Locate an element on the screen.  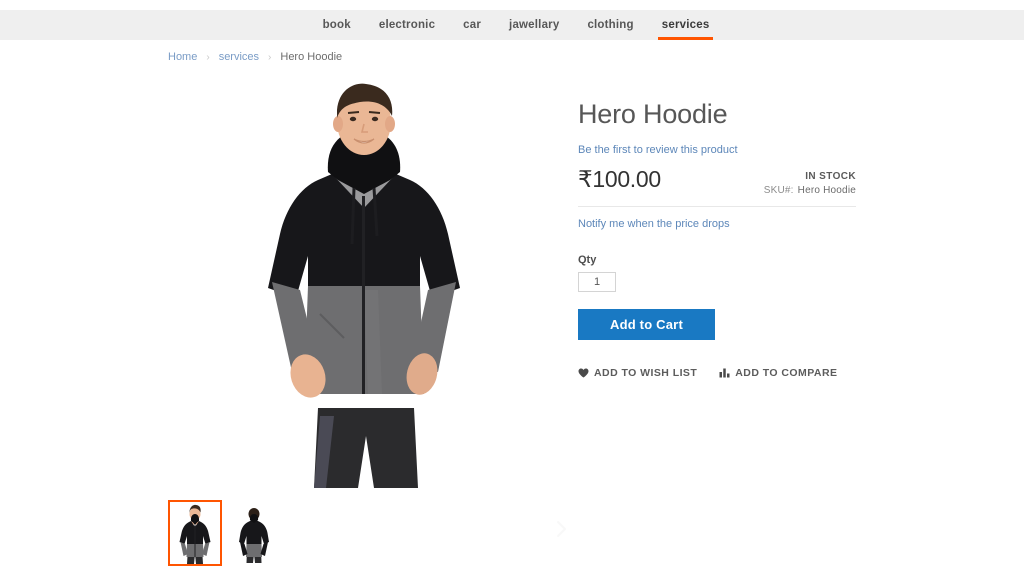
top-spacer is located at coordinates (512, 5).